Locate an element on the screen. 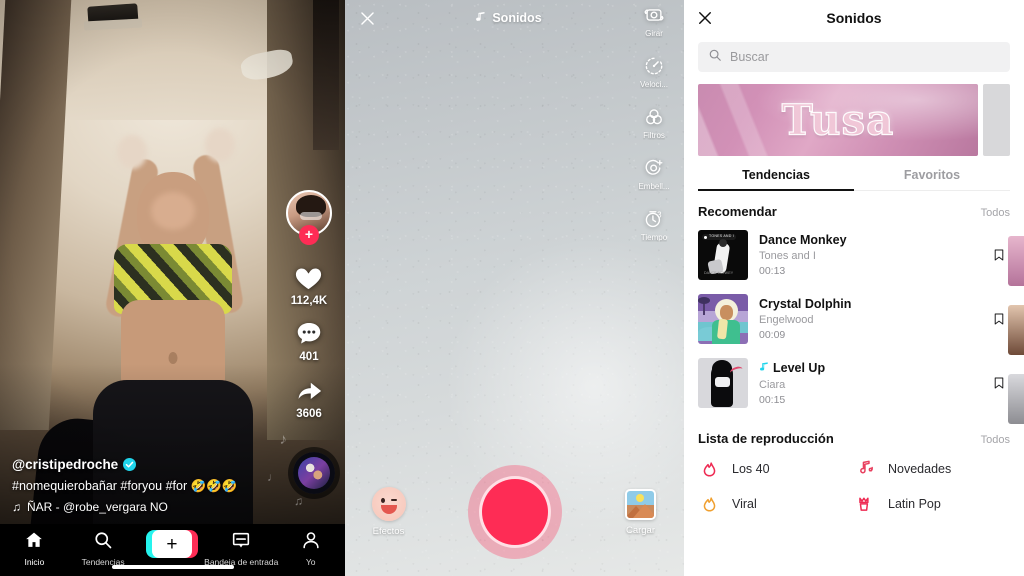  playlist-item-viral: Viral is located at coordinates (776, 503).